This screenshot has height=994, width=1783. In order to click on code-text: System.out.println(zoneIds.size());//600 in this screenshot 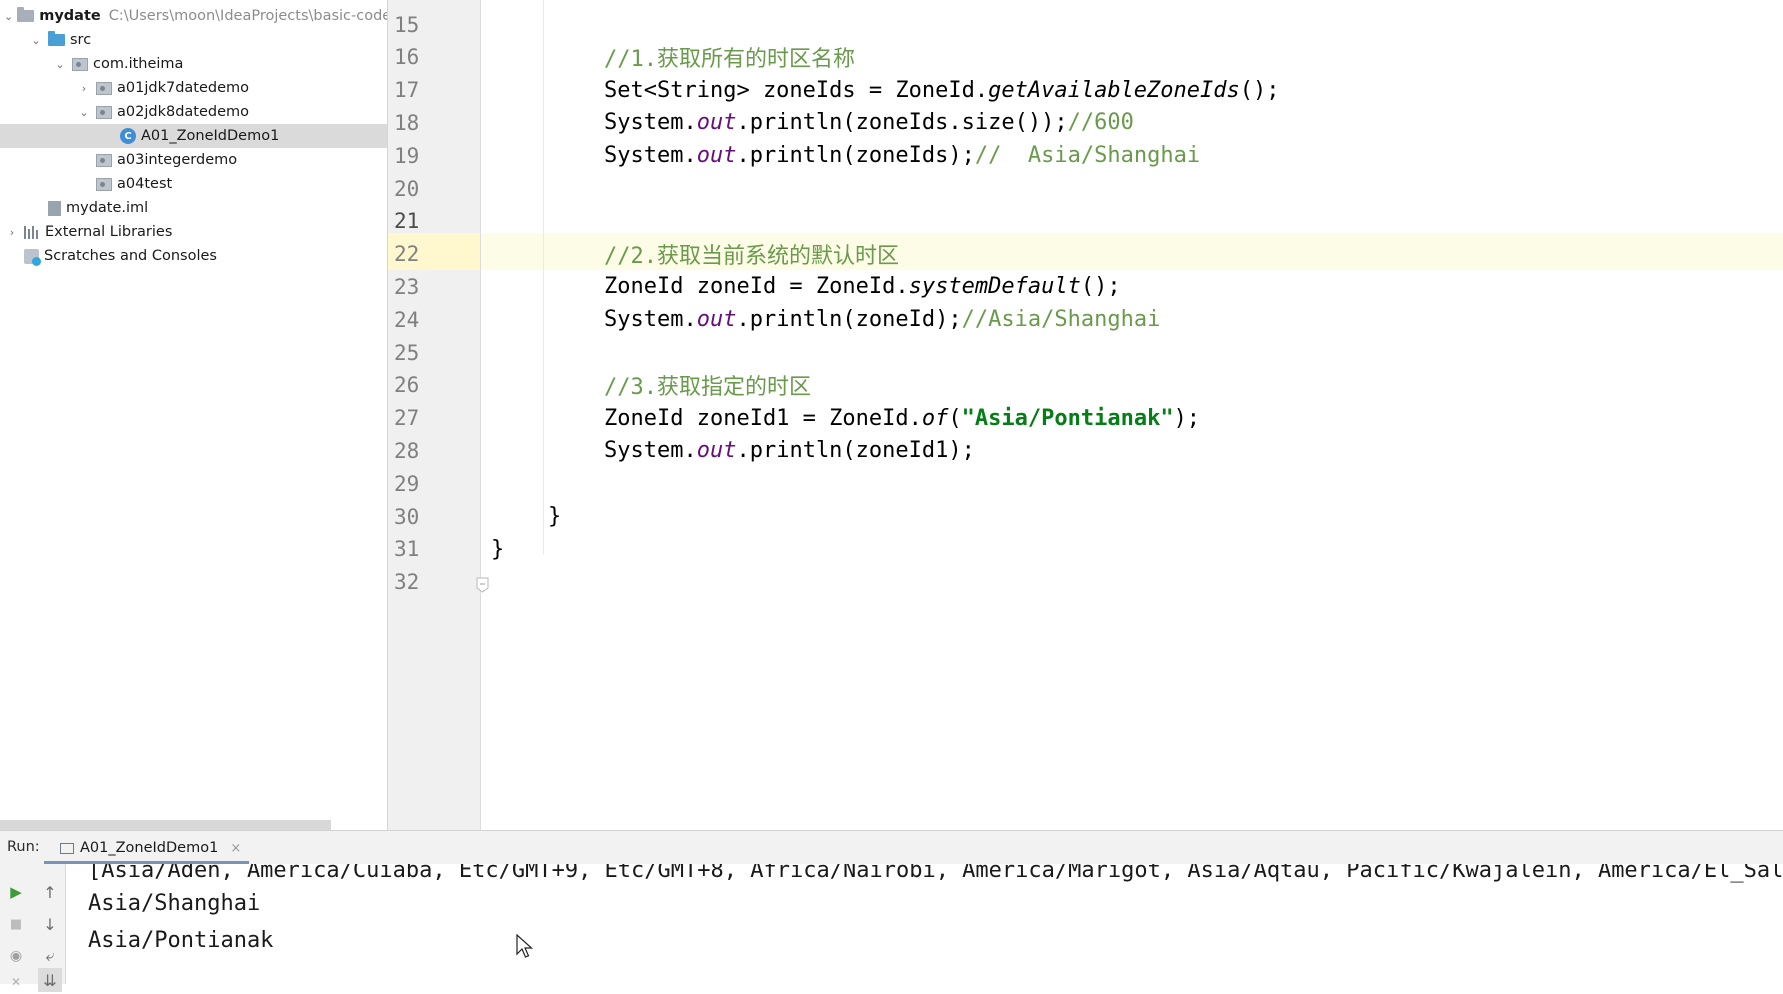, I will do `click(869, 122)`.